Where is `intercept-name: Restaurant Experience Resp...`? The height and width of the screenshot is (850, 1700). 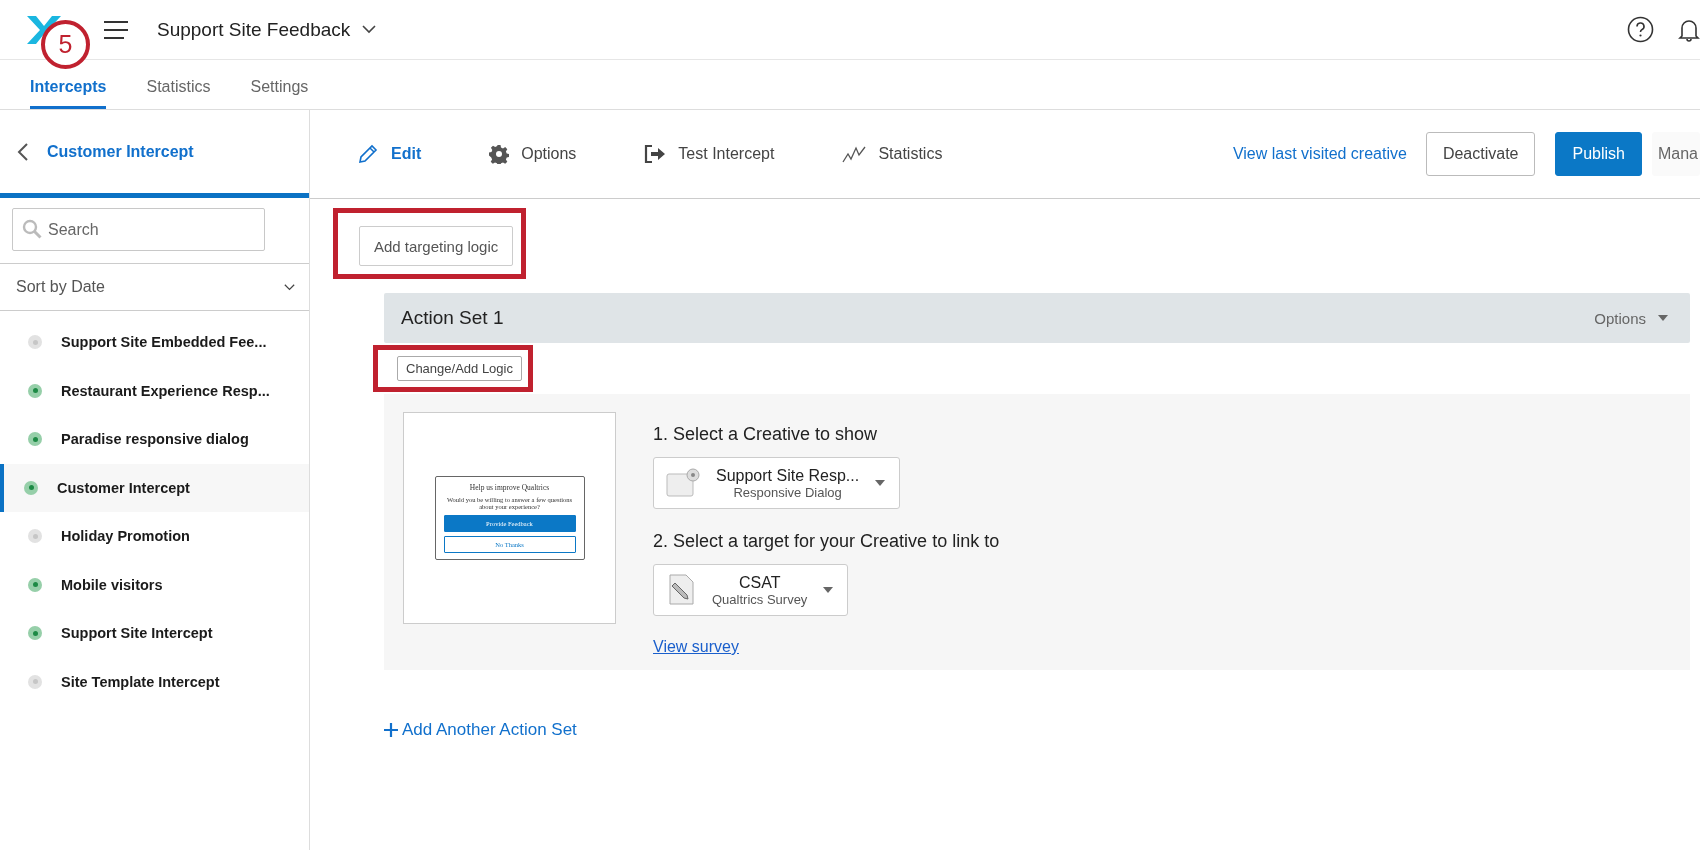
intercept-name: Restaurant Experience Resp... is located at coordinates (165, 390).